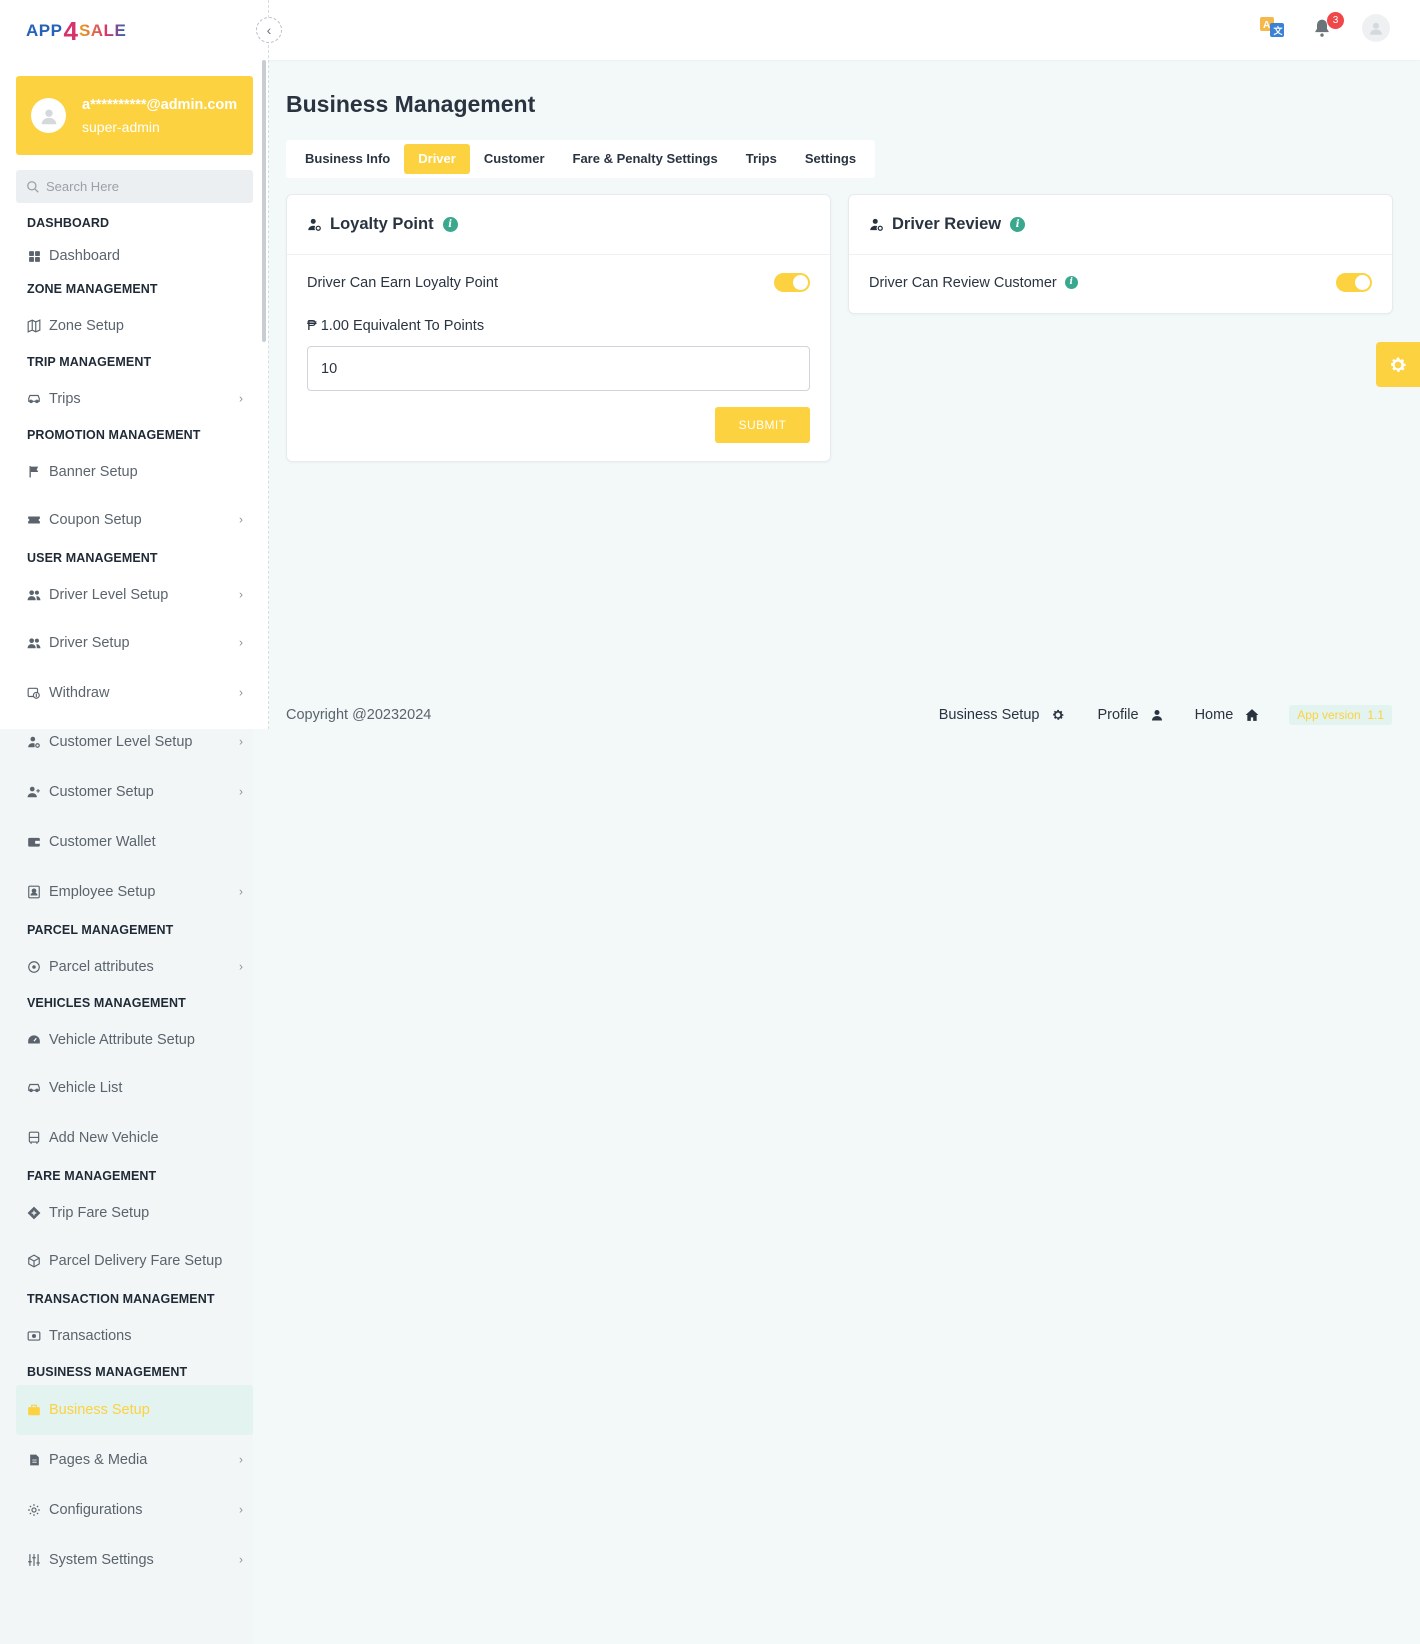  I want to click on sidebar-item-customer-level-setup: Customer Level Setup ›, so click(134, 742).